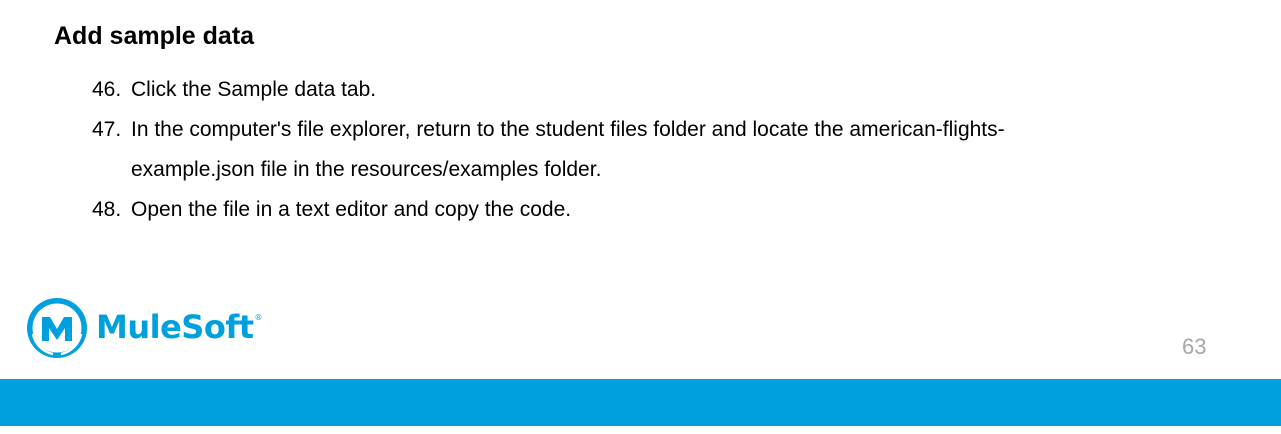 The width and height of the screenshot is (1281, 434). Describe the element at coordinates (258, 317) in the screenshot. I see `registered-mark: ®` at that location.